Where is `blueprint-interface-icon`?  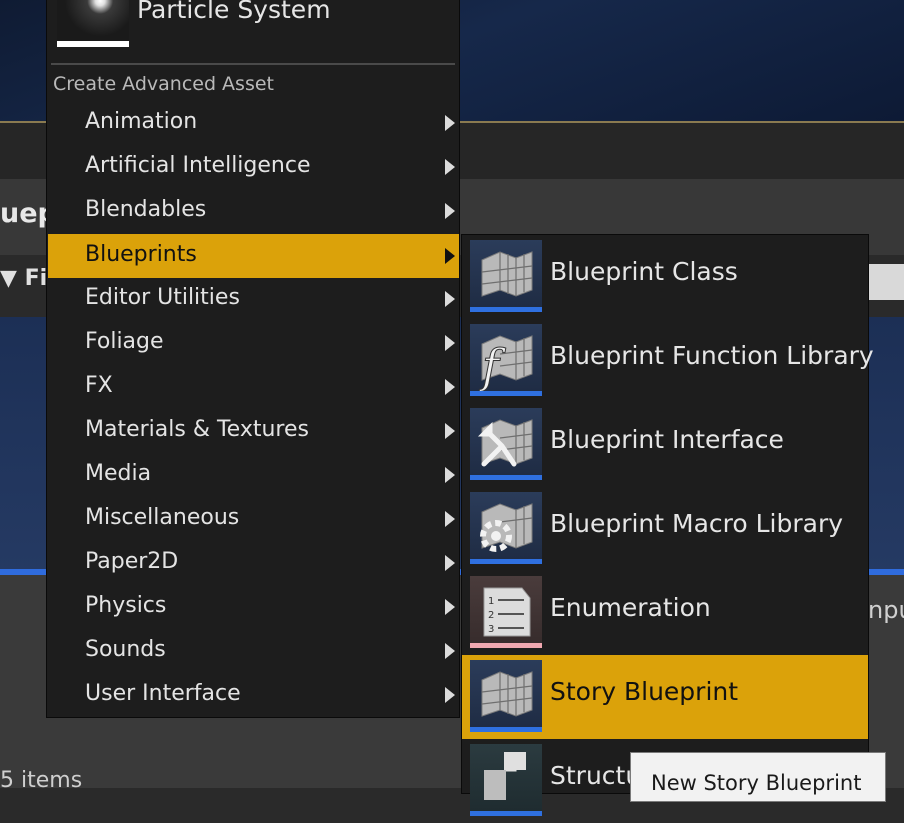 blueprint-interface-icon is located at coordinates (506, 444).